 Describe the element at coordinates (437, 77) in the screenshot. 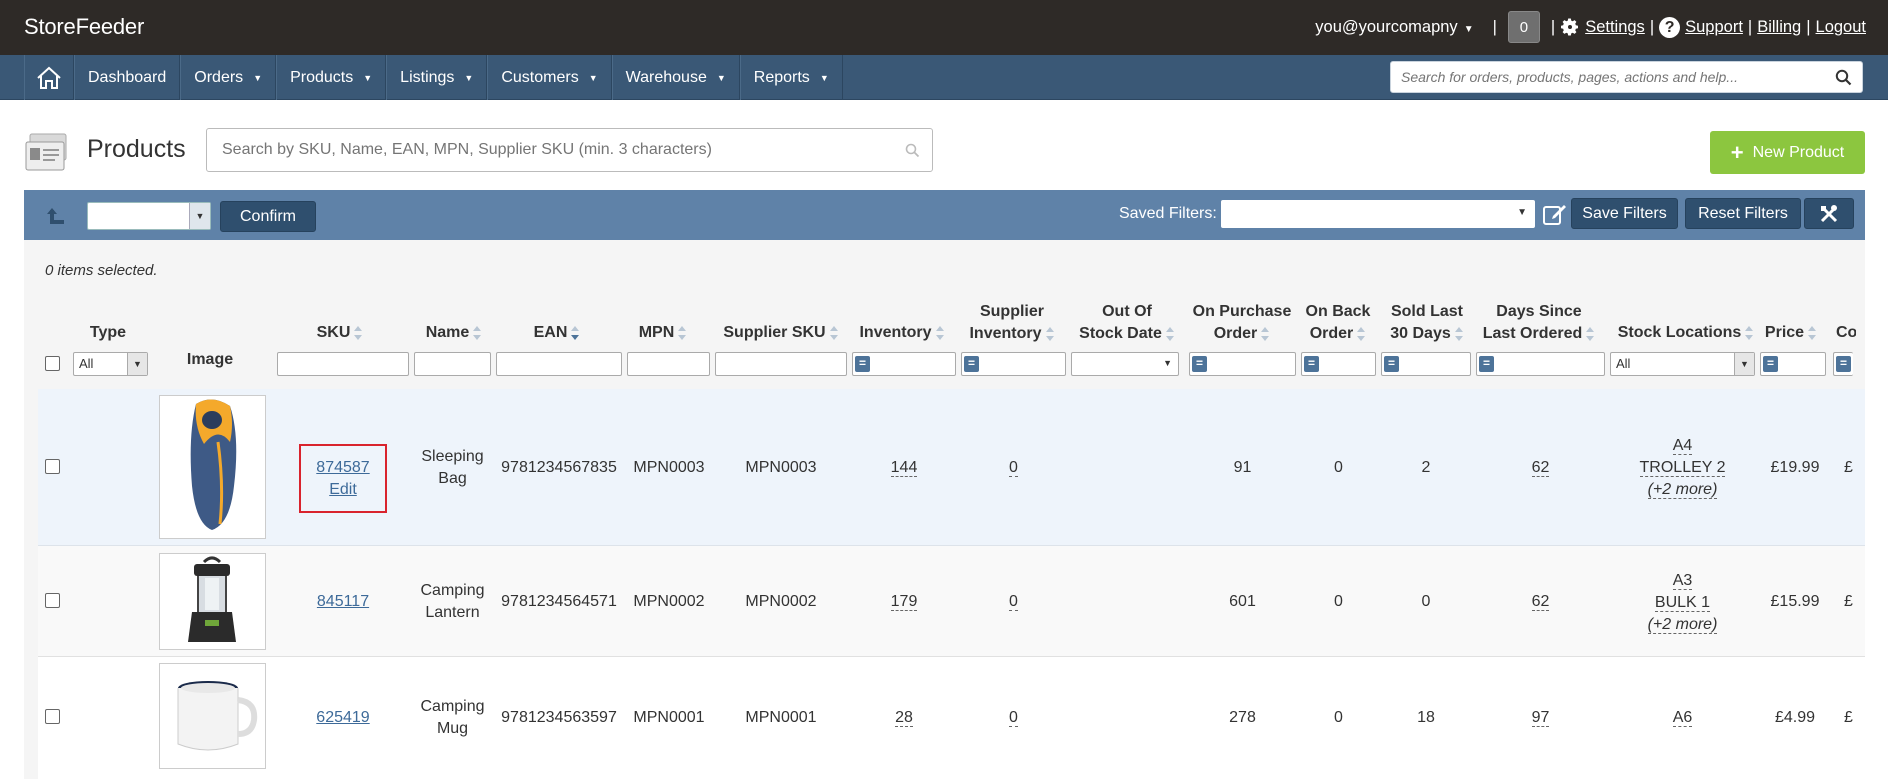

I see `nav-listings: Listings ▼` at that location.